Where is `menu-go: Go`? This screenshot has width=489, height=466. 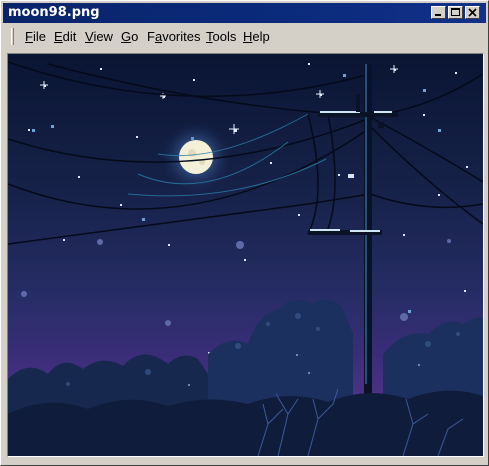
menu-go: Go is located at coordinates (129, 36).